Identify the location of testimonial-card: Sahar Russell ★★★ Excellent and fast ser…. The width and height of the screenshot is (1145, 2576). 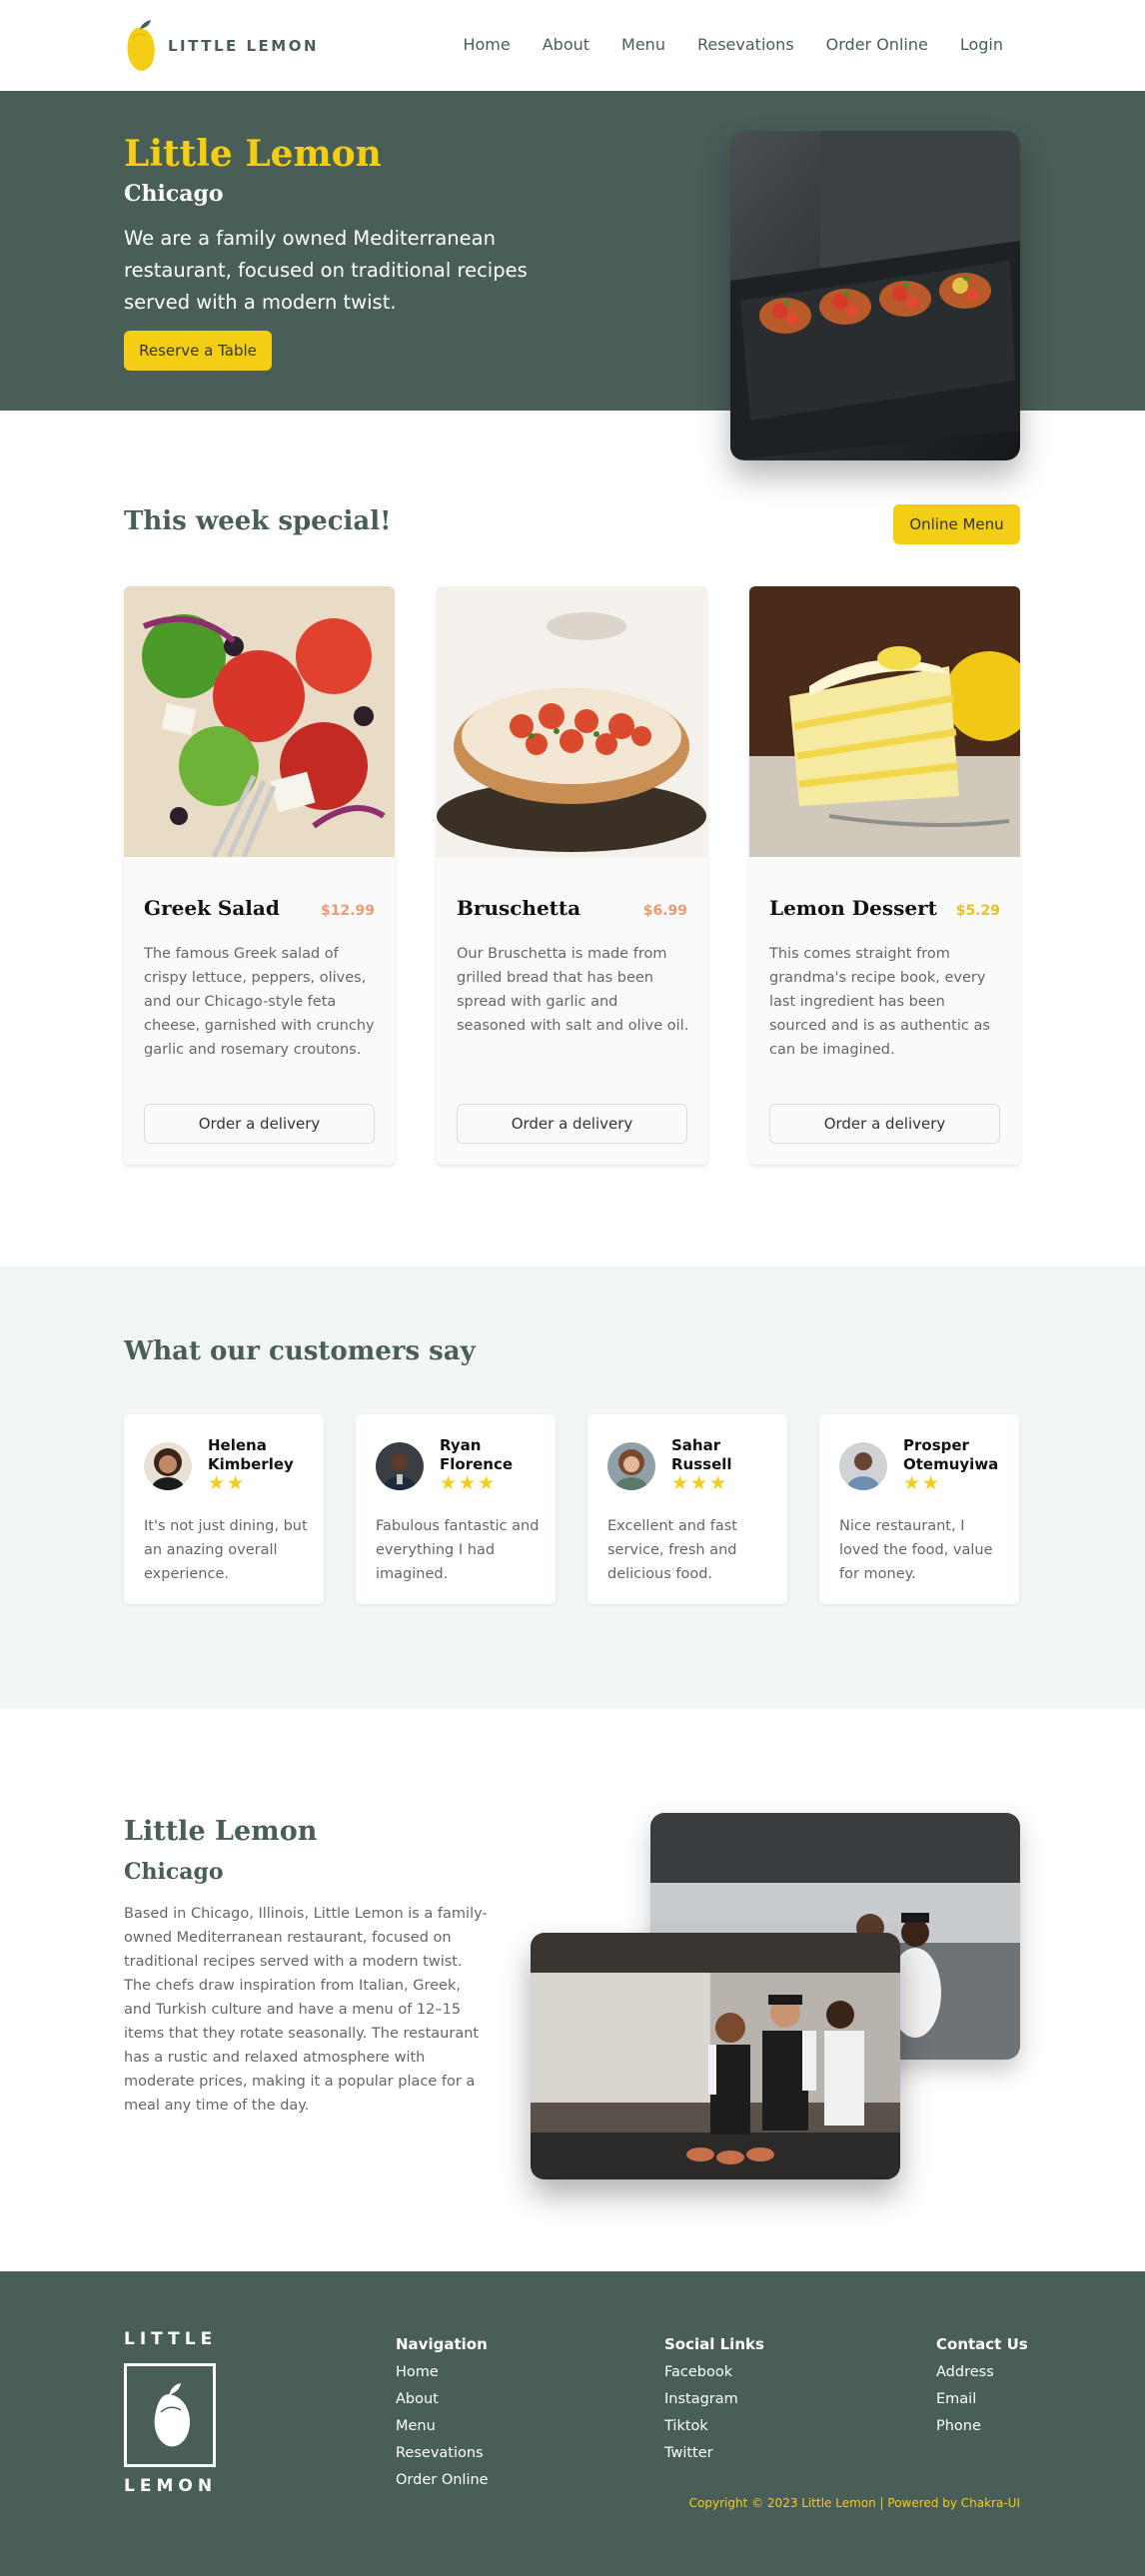
(687, 1509).